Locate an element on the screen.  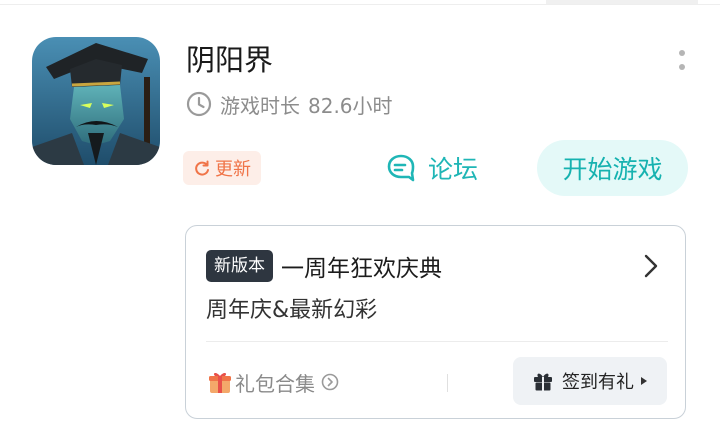
game-icon-art is located at coordinates (96, 101).